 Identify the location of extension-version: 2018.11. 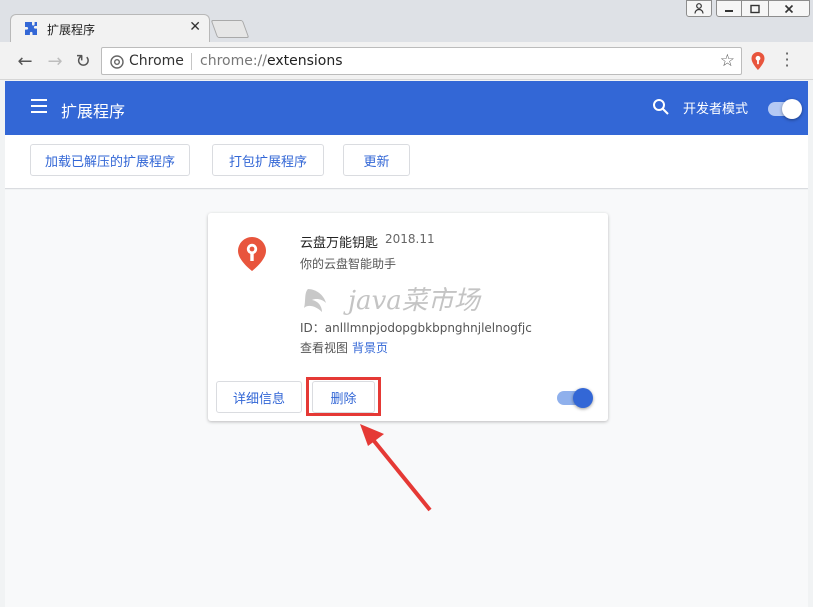
(410, 239).